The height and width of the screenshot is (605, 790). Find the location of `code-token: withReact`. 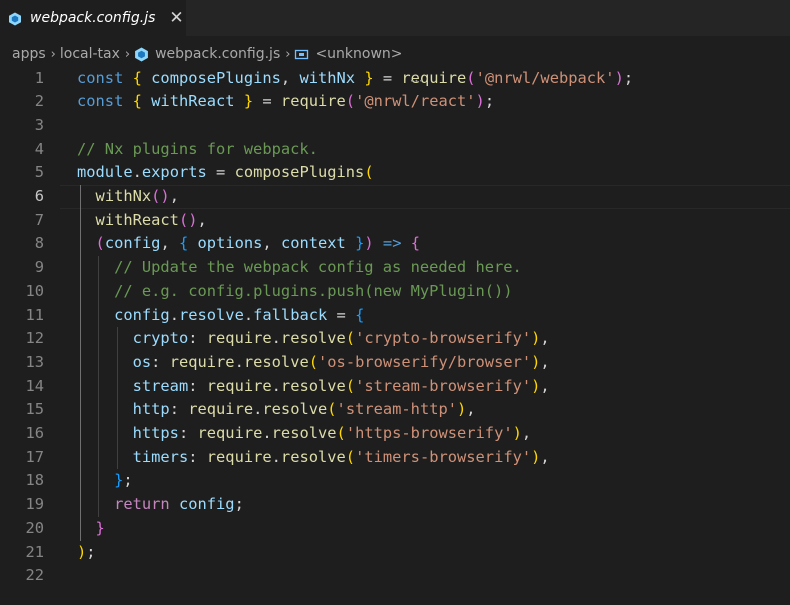

code-token: withReact is located at coordinates (137, 219).